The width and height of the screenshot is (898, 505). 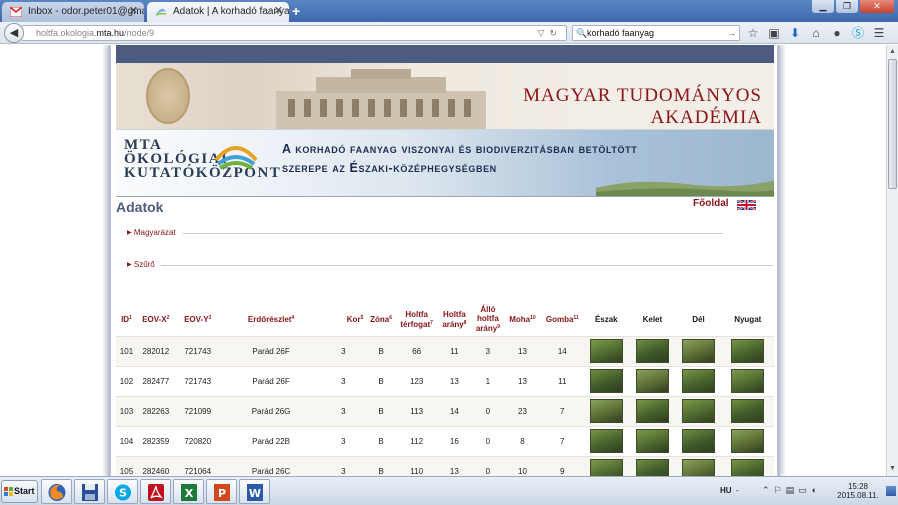 I want to click on scrollbar-thumb, so click(x=892, y=124).